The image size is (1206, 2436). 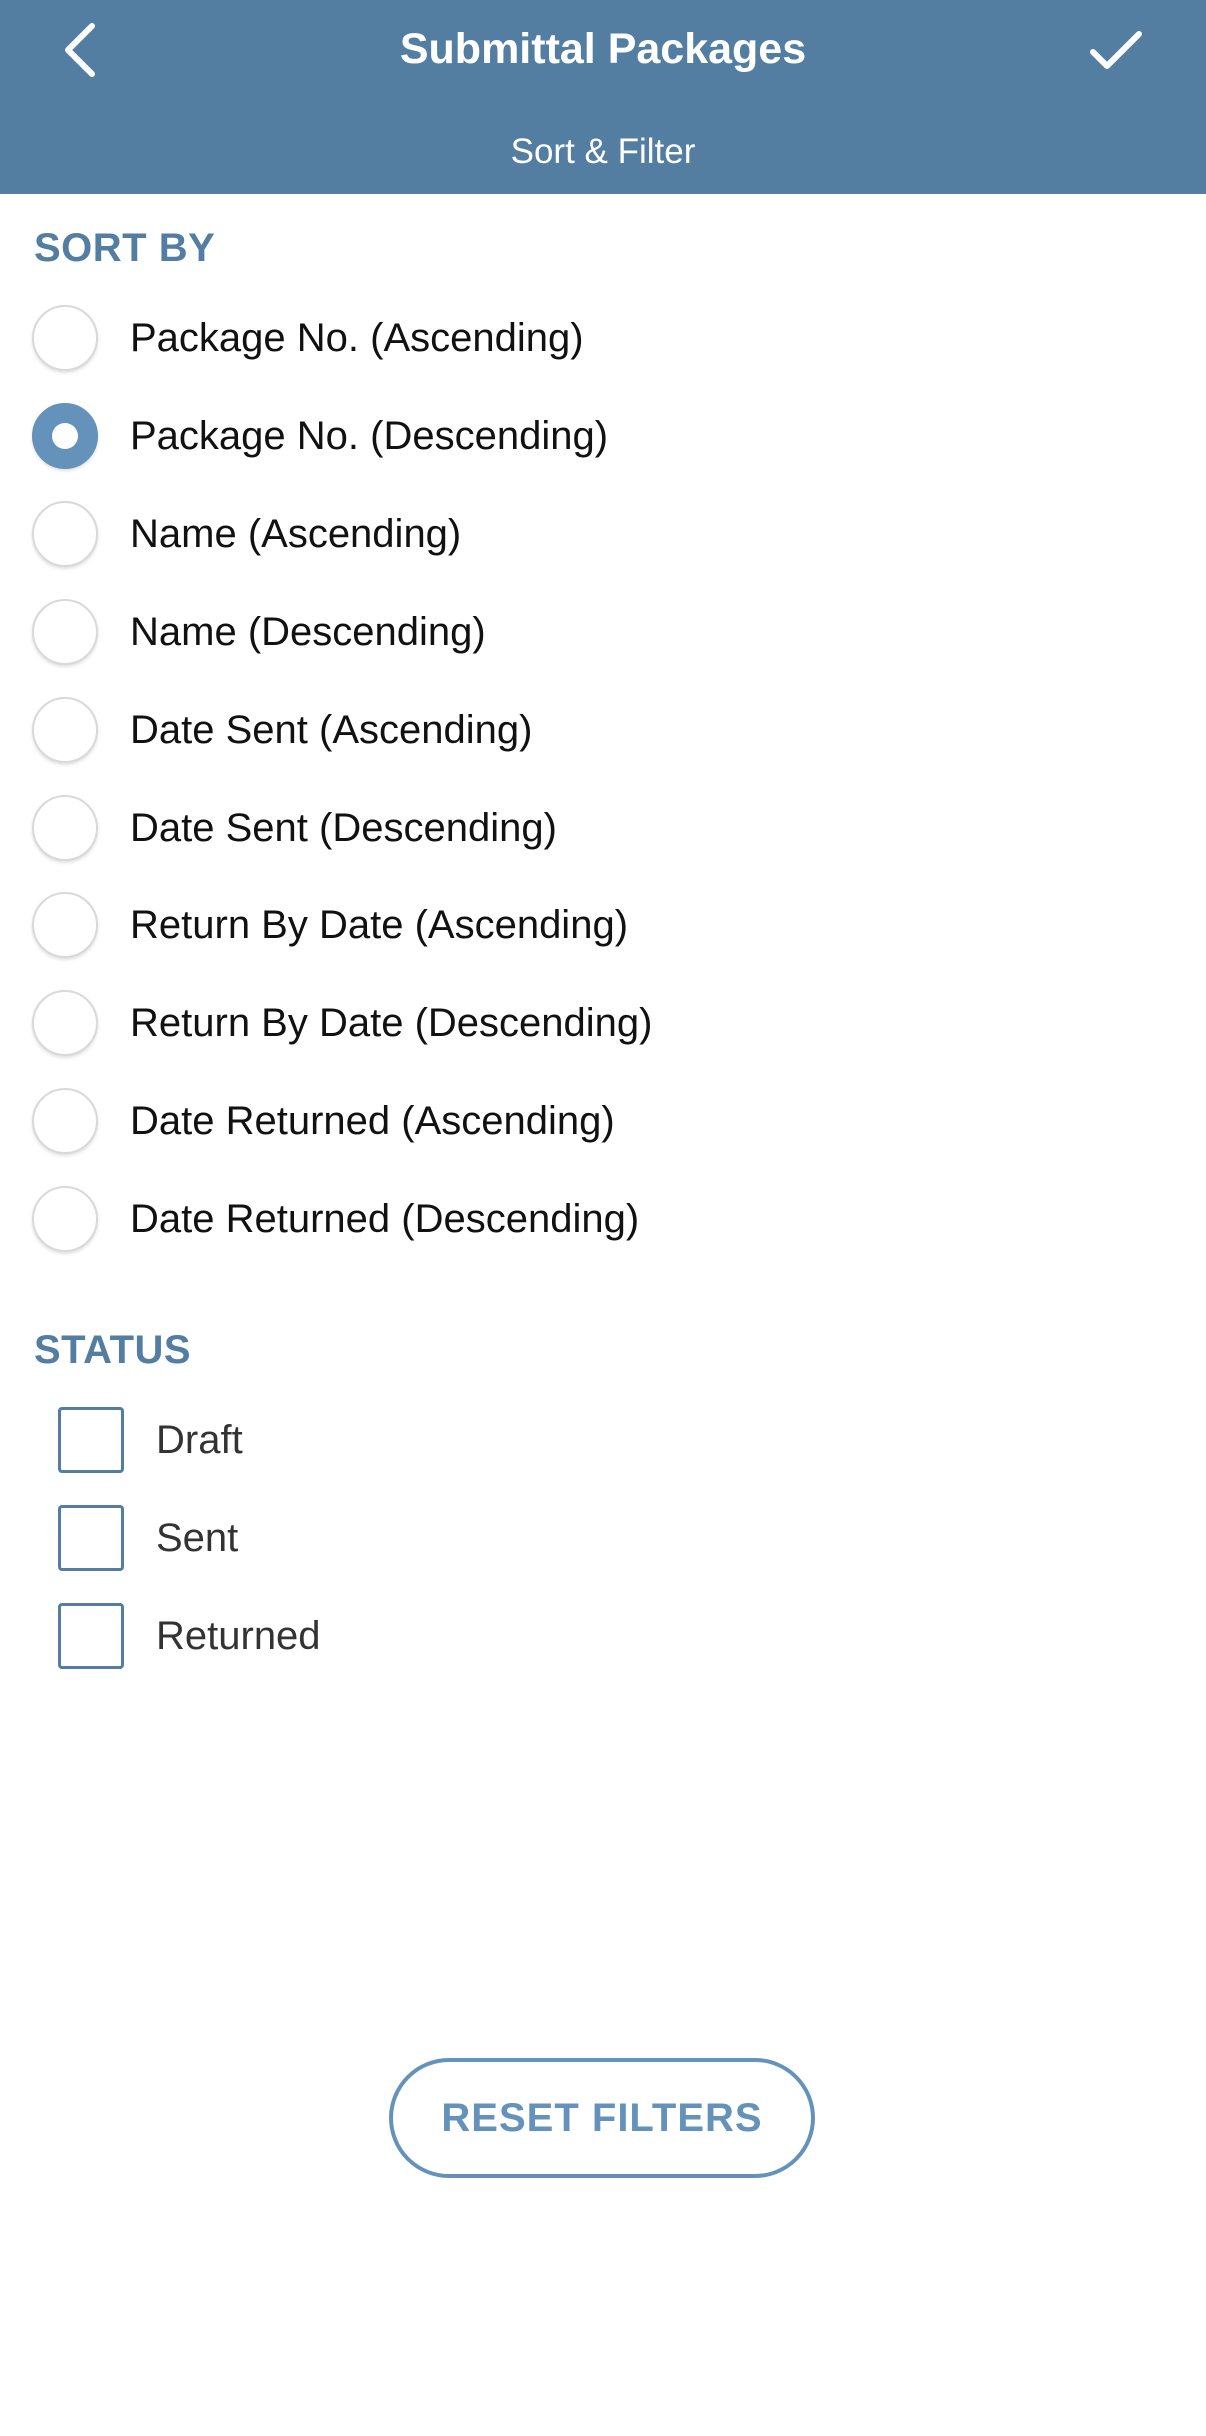 I want to click on sort-option-date-returned-desc: Date Returned (Descending), so click(x=602, y=1219).